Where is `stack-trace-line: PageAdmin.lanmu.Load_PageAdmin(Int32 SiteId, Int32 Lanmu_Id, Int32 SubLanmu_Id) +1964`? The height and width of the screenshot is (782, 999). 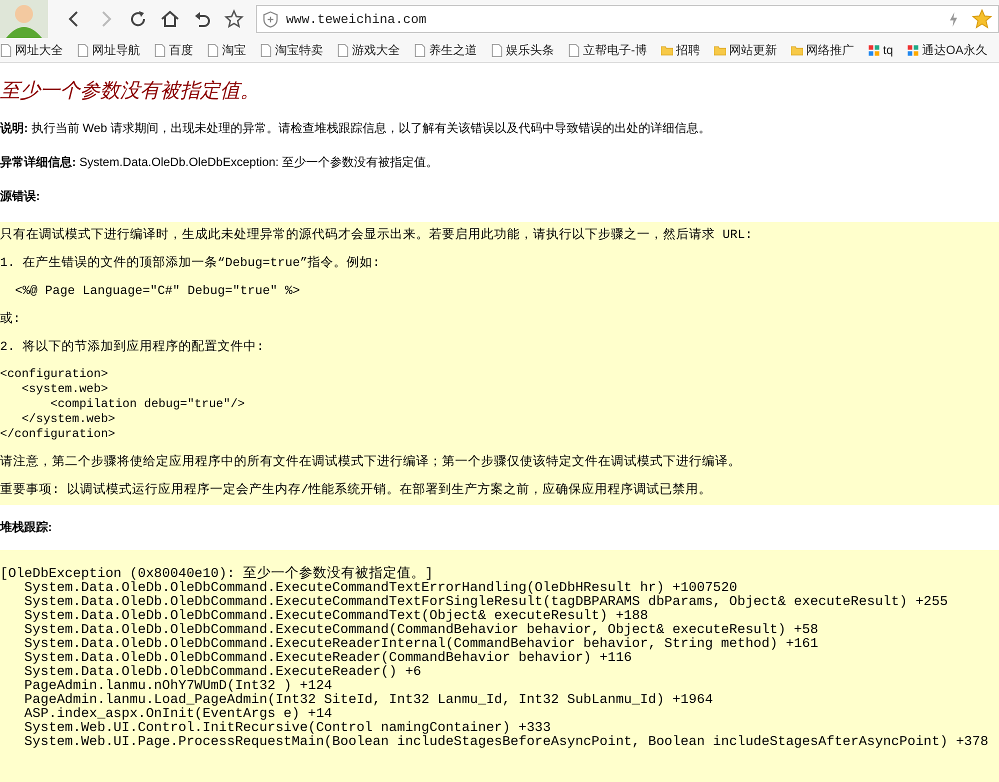 stack-trace-line: PageAdmin.lanmu.Load_PageAdmin(Int32 SiteId, Int32 Lanmu_Id, Int32 SubLanmu_Id) +1964 is located at coordinates (368, 701).